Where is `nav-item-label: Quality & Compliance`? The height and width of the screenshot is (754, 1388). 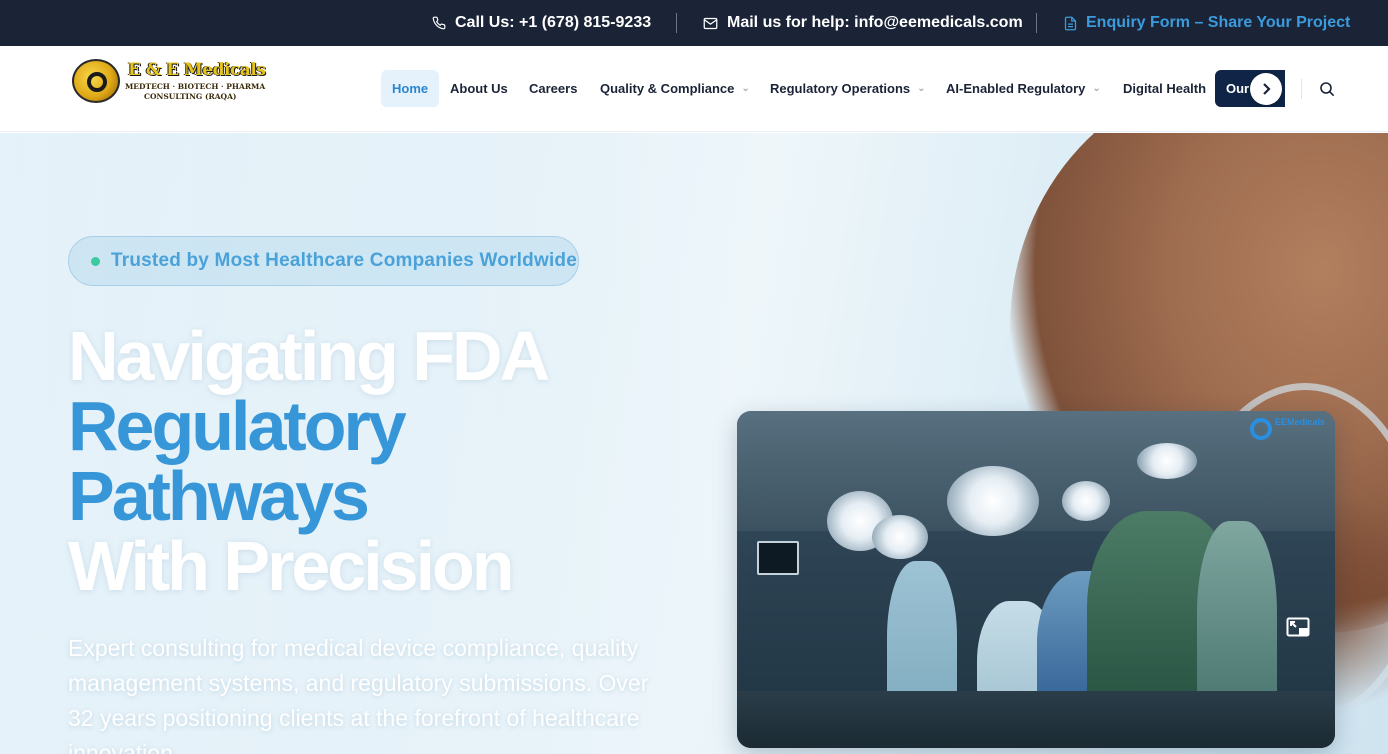 nav-item-label: Quality & Compliance is located at coordinates (667, 88).